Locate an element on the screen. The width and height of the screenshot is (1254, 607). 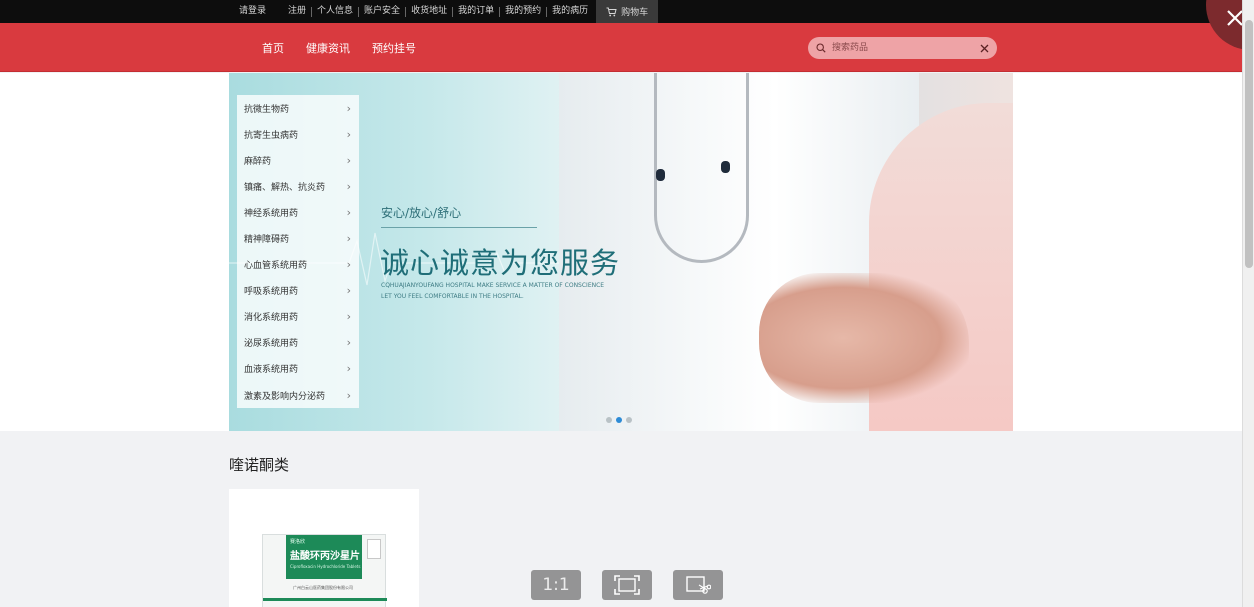
crop-button is located at coordinates (698, 585).